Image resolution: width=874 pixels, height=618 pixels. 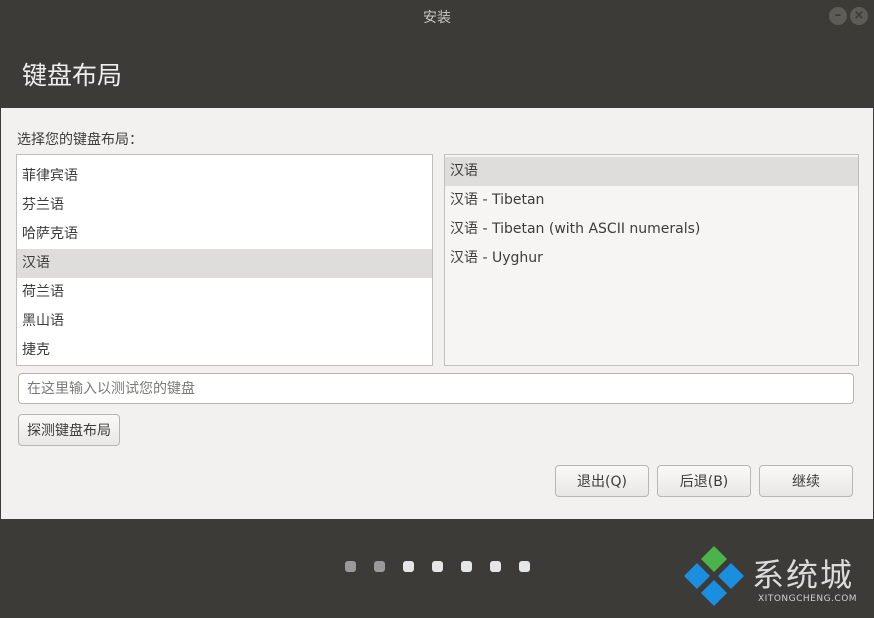 I want to click on list-item: 汉语 - Uyghur, so click(x=651, y=258).